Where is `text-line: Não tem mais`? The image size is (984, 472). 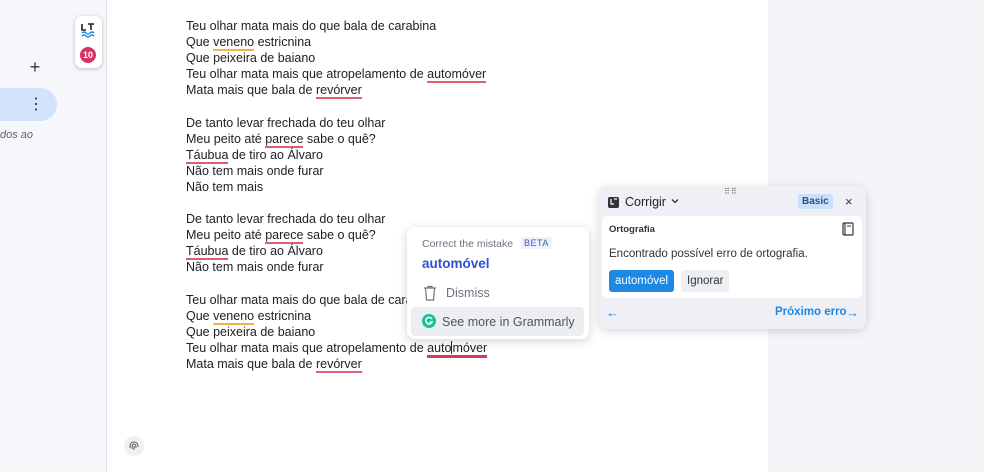
text-line: Não tem mais is located at coordinates (225, 186).